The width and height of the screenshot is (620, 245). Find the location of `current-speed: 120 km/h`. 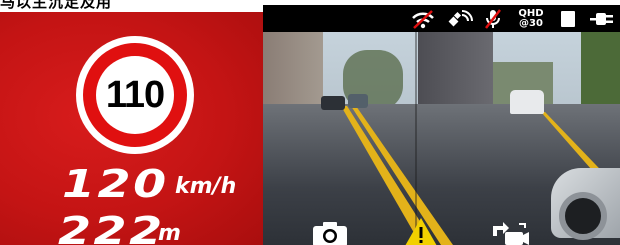

current-speed: 120 km/h is located at coordinates (149, 184).